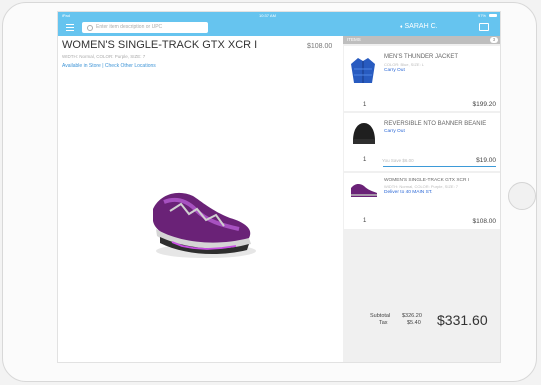 The width and height of the screenshot is (541, 385). Describe the element at coordinates (484, 27) in the screenshot. I see `edit-cart-icon` at that location.